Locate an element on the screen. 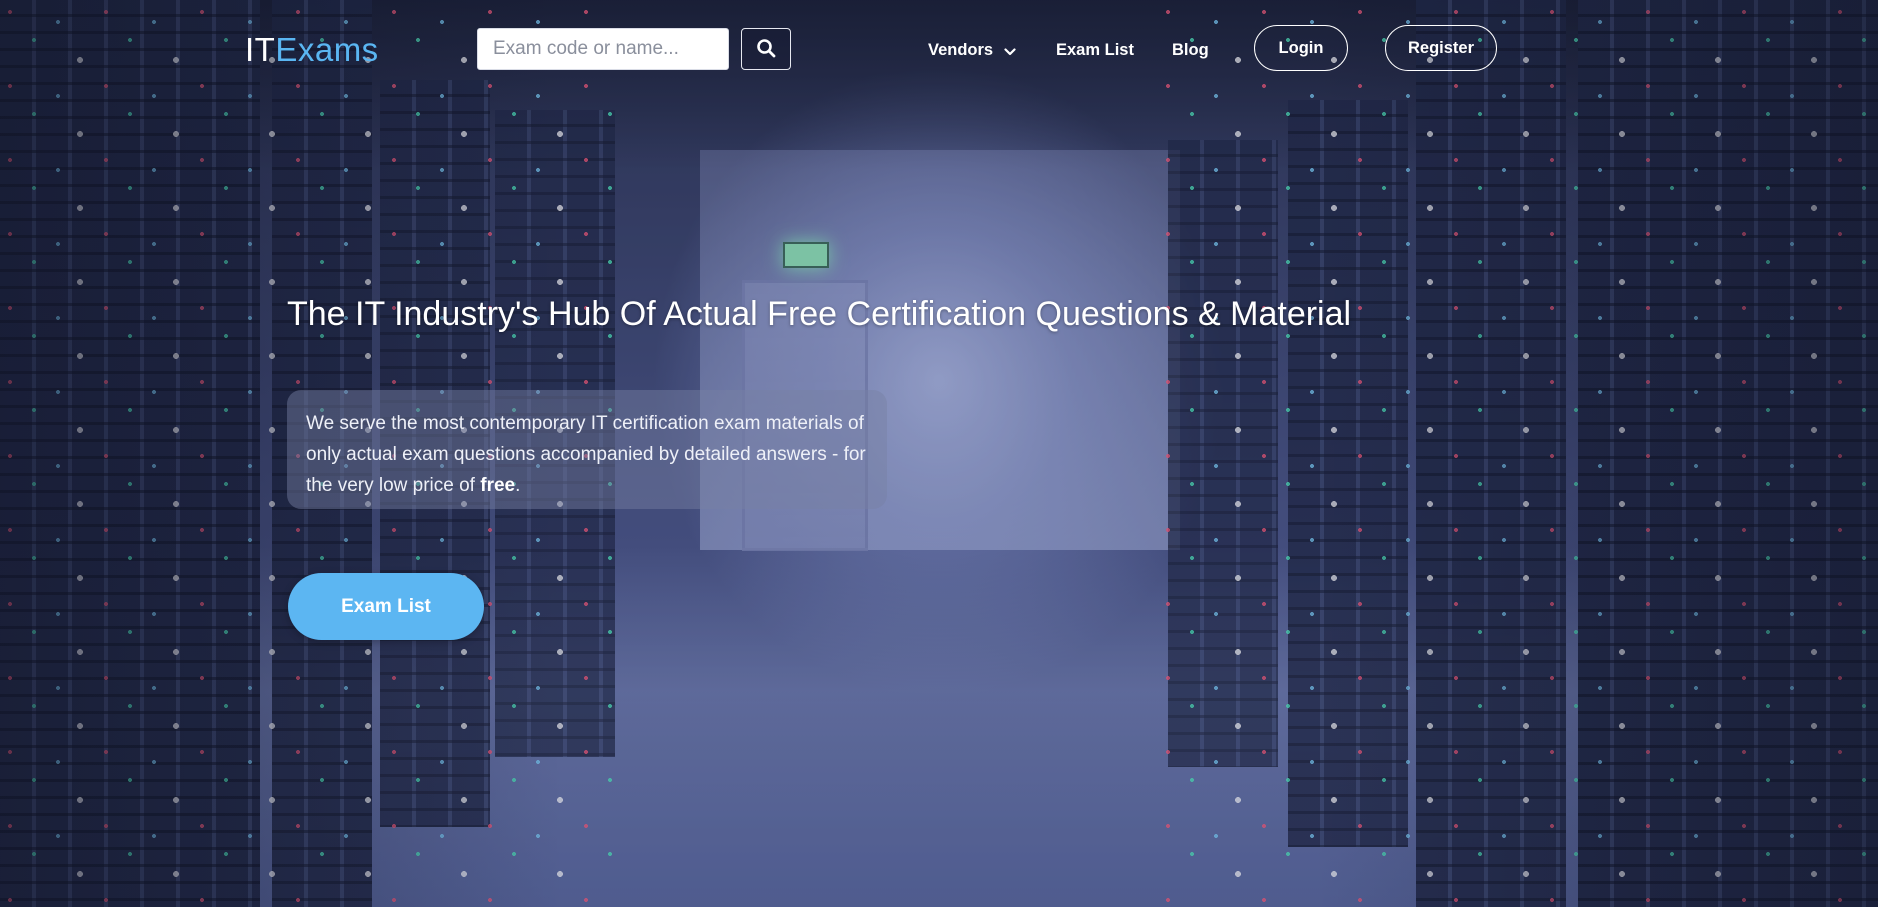 This screenshot has width=1878, height=907. site-logo: ITExams is located at coordinates (312, 50).